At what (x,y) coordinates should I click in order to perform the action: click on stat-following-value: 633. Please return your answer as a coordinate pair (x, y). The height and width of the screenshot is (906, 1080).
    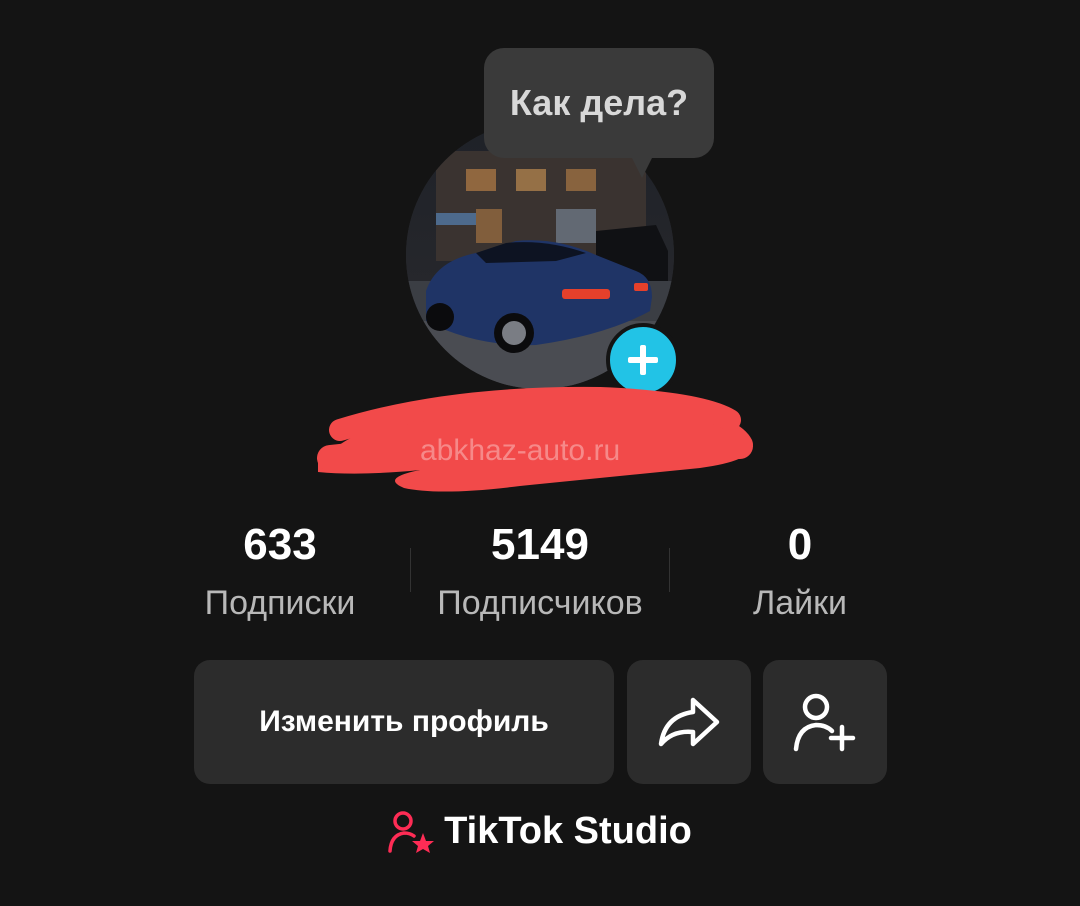
    Looking at the image, I should click on (280, 544).